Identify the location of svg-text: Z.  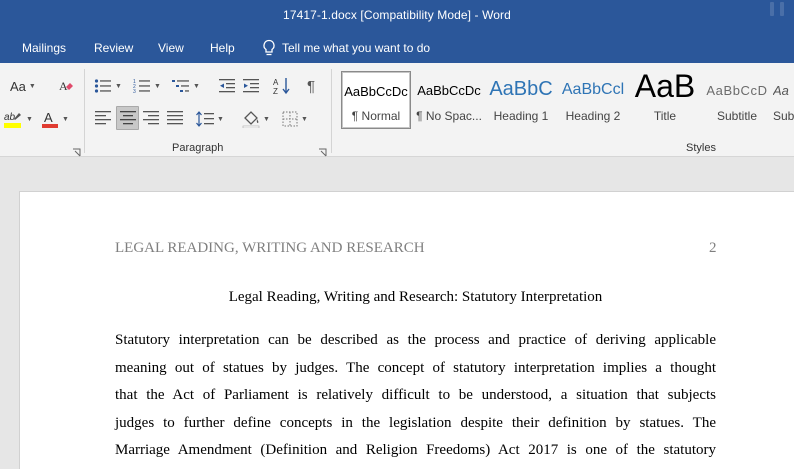
(275, 91).